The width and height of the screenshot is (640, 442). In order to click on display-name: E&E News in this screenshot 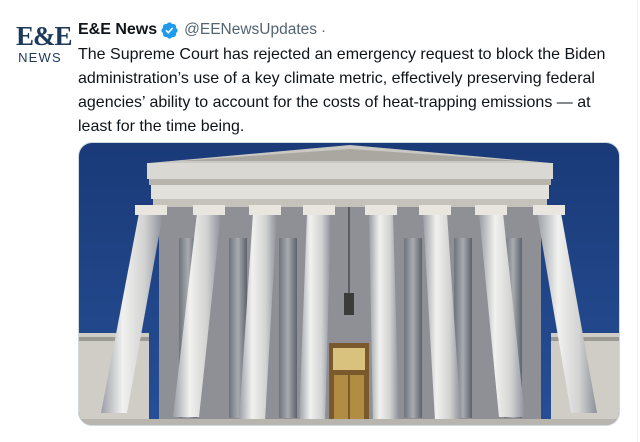, I will do `click(117, 30)`.